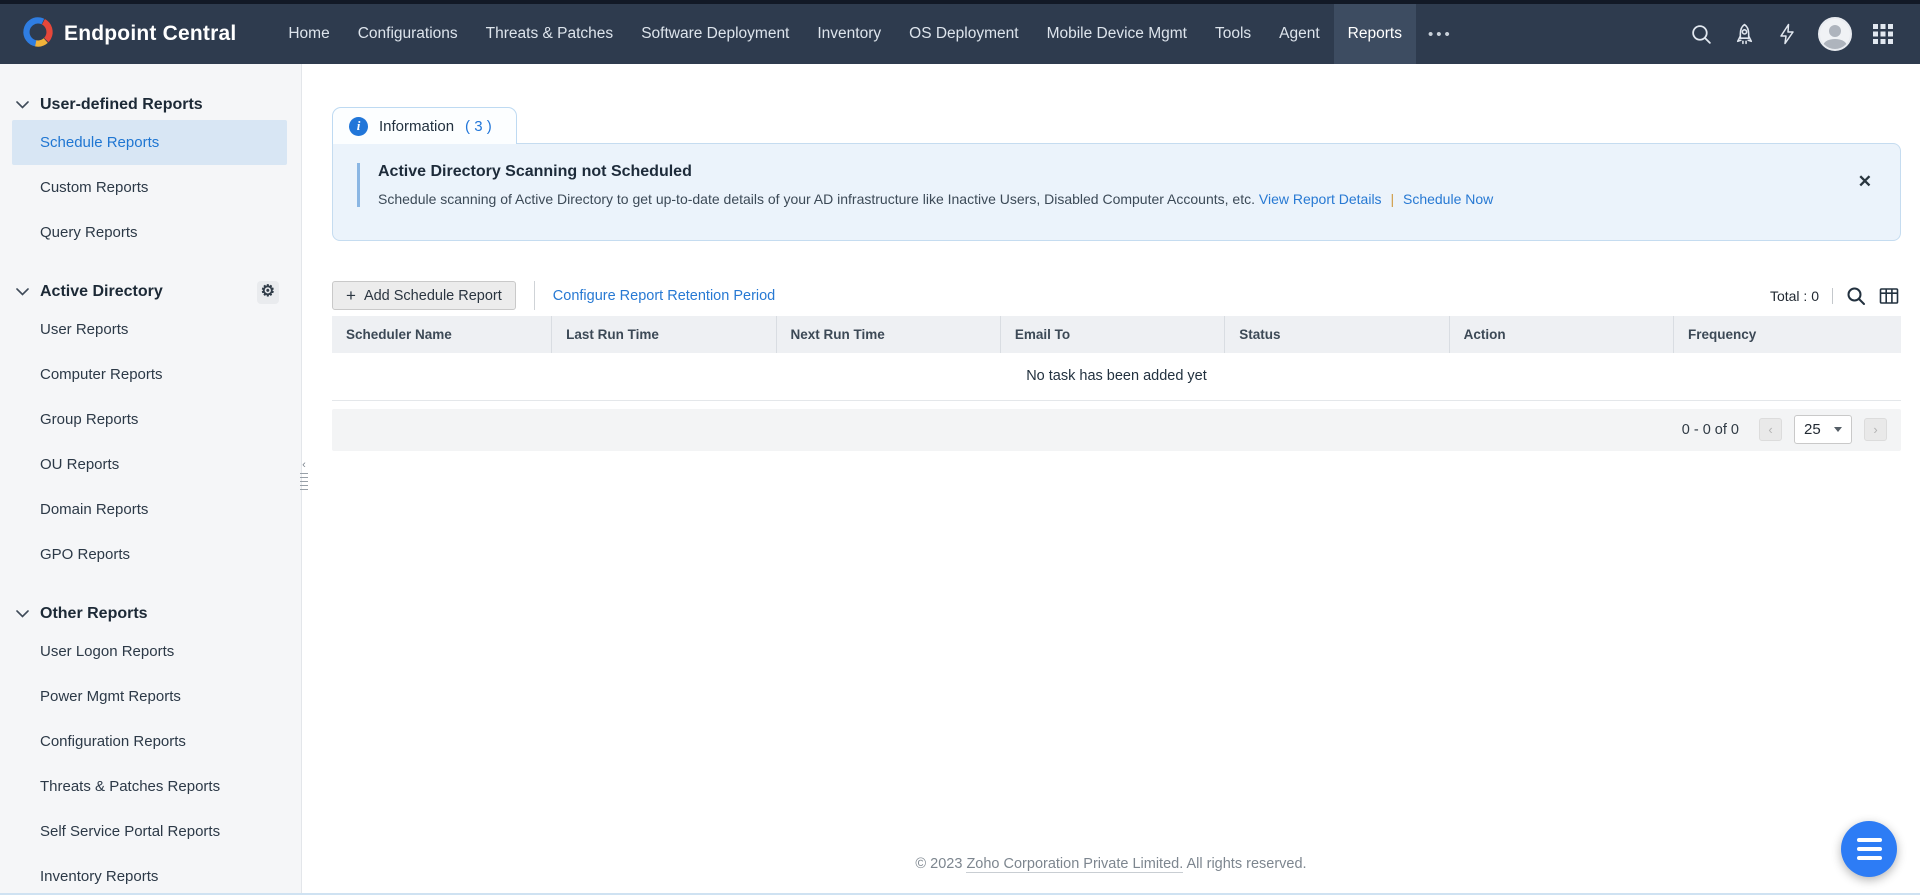 This screenshot has width=1920, height=895. I want to click on tab-information-count: ( 3 ), so click(478, 126).